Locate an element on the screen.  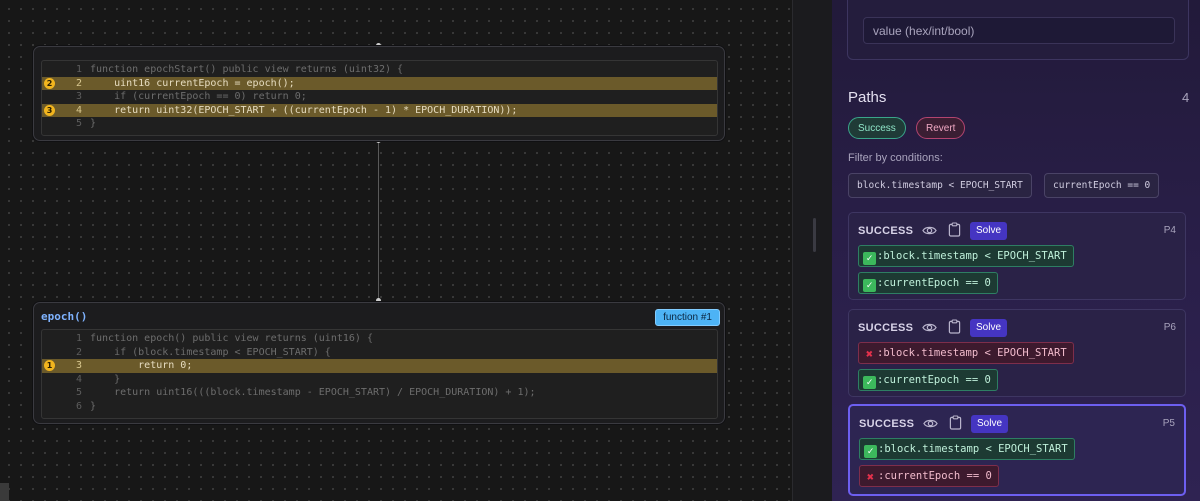
parameter-card: value (hex/int/bool) is located at coordinates (1018, 30).